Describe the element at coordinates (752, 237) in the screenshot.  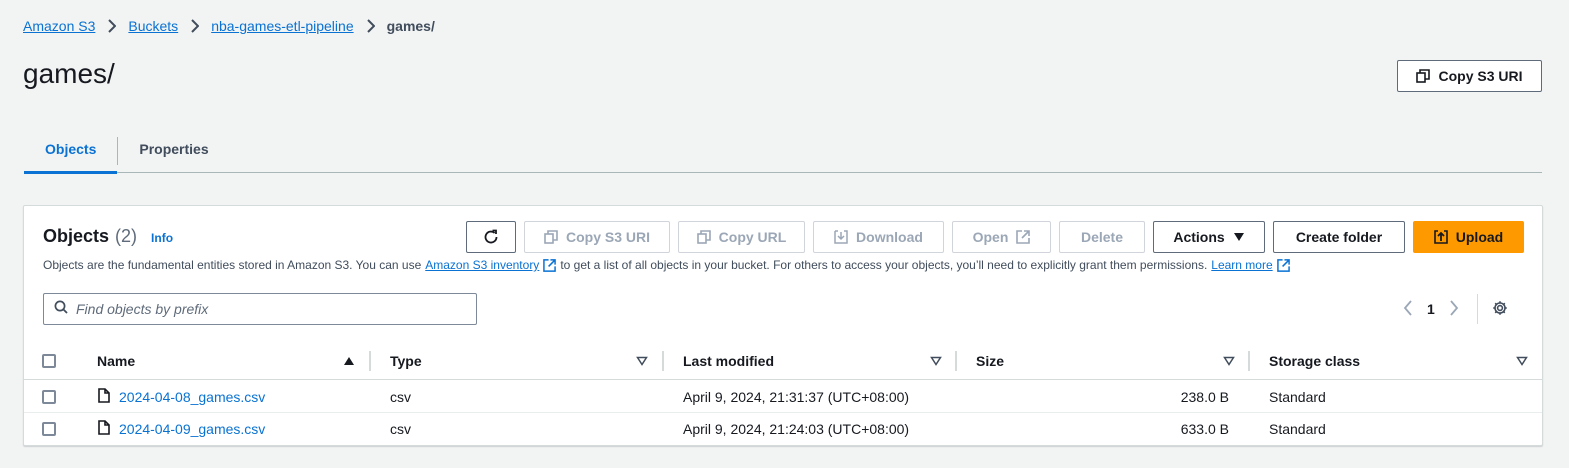
I see `copy-url-label: Copy URL` at that location.